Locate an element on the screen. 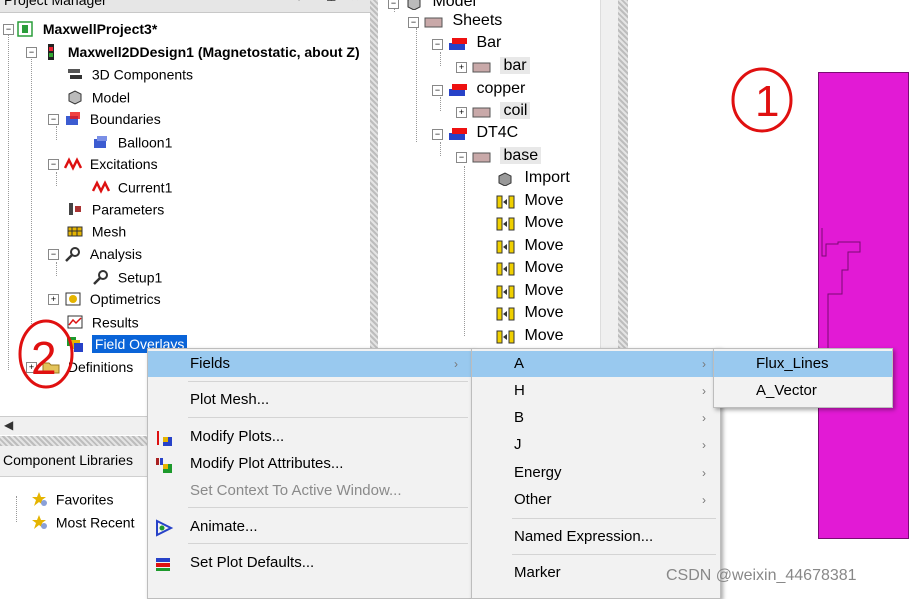 The width and height of the screenshot is (913, 599). design-icon is located at coordinates (51, 52).